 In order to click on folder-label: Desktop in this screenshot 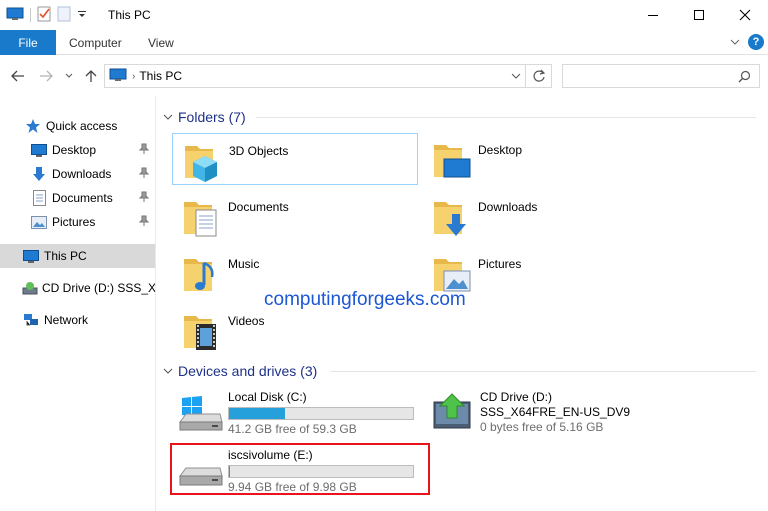, I will do `click(500, 150)`.